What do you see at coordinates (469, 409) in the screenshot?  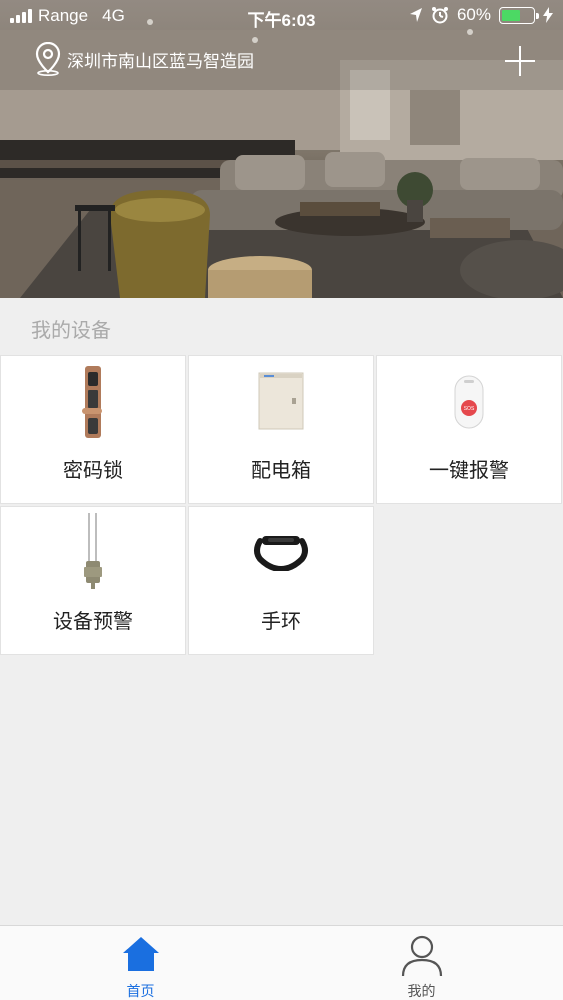 I see `svg-text: SOS` at bounding box center [469, 409].